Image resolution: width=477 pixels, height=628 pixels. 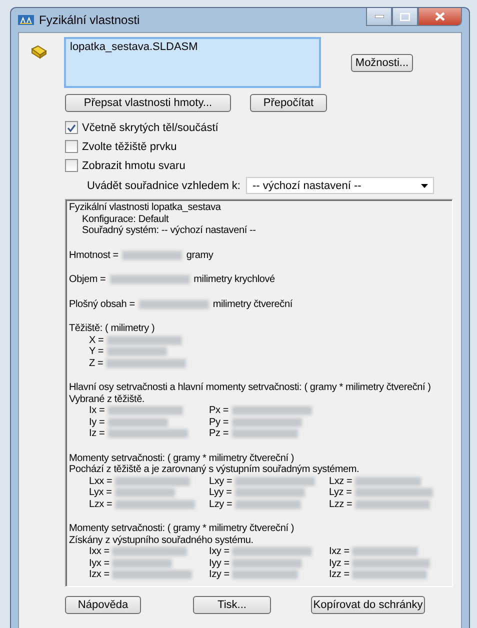 I want to click on result-label: Pz =, so click(x=218, y=434).